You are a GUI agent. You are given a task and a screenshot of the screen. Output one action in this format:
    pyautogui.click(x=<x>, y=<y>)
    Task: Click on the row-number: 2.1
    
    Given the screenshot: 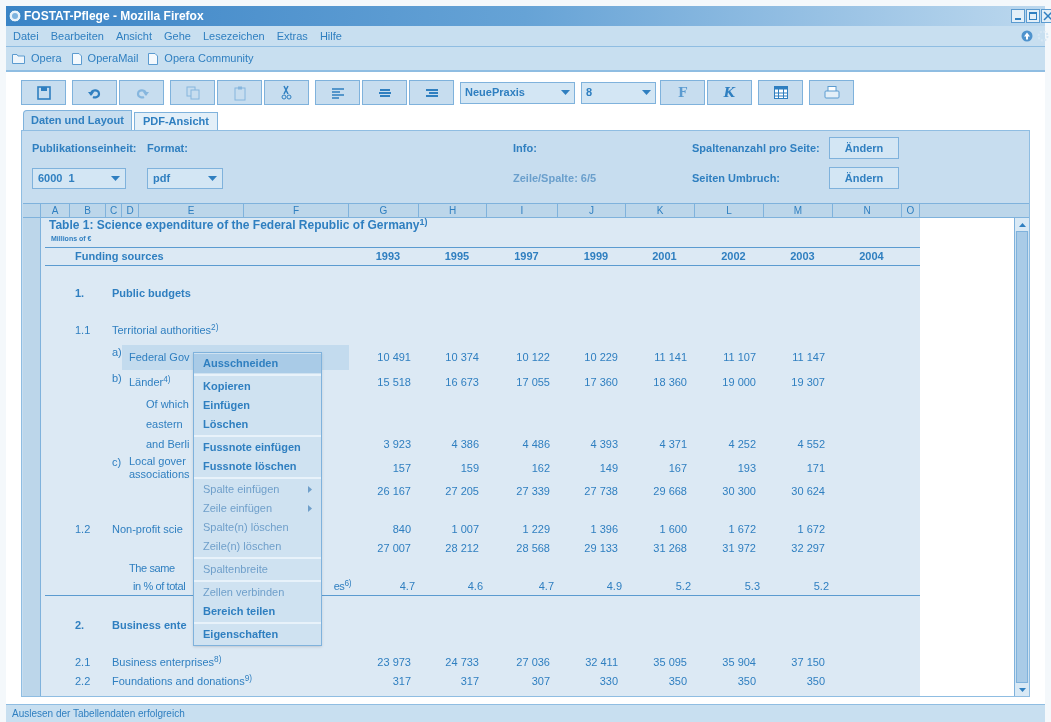 What is the action you would take?
    pyautogui.click(x=83, y=663)
    